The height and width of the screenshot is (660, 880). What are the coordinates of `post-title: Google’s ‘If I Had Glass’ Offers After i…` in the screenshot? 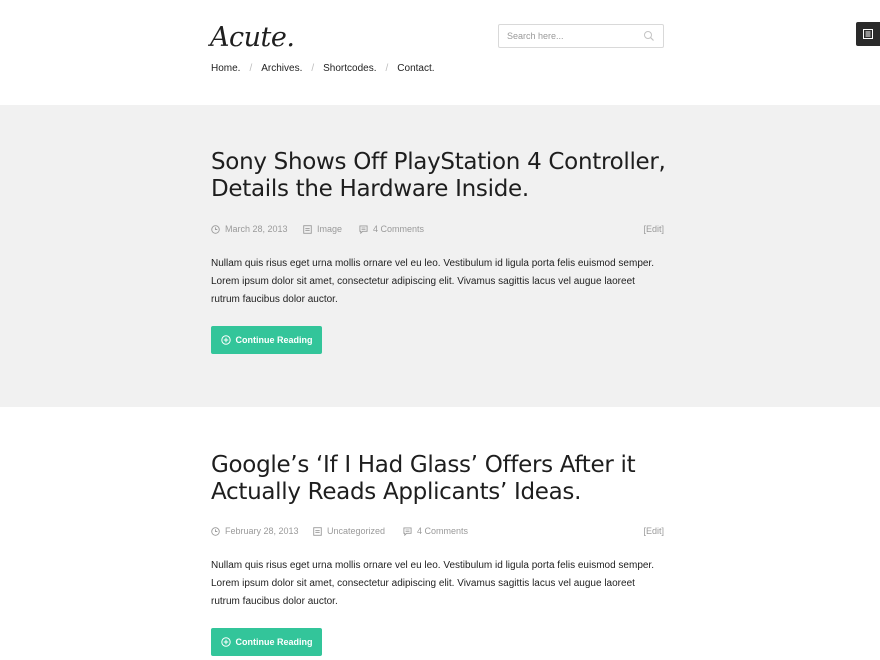 It's located at (441, 479).